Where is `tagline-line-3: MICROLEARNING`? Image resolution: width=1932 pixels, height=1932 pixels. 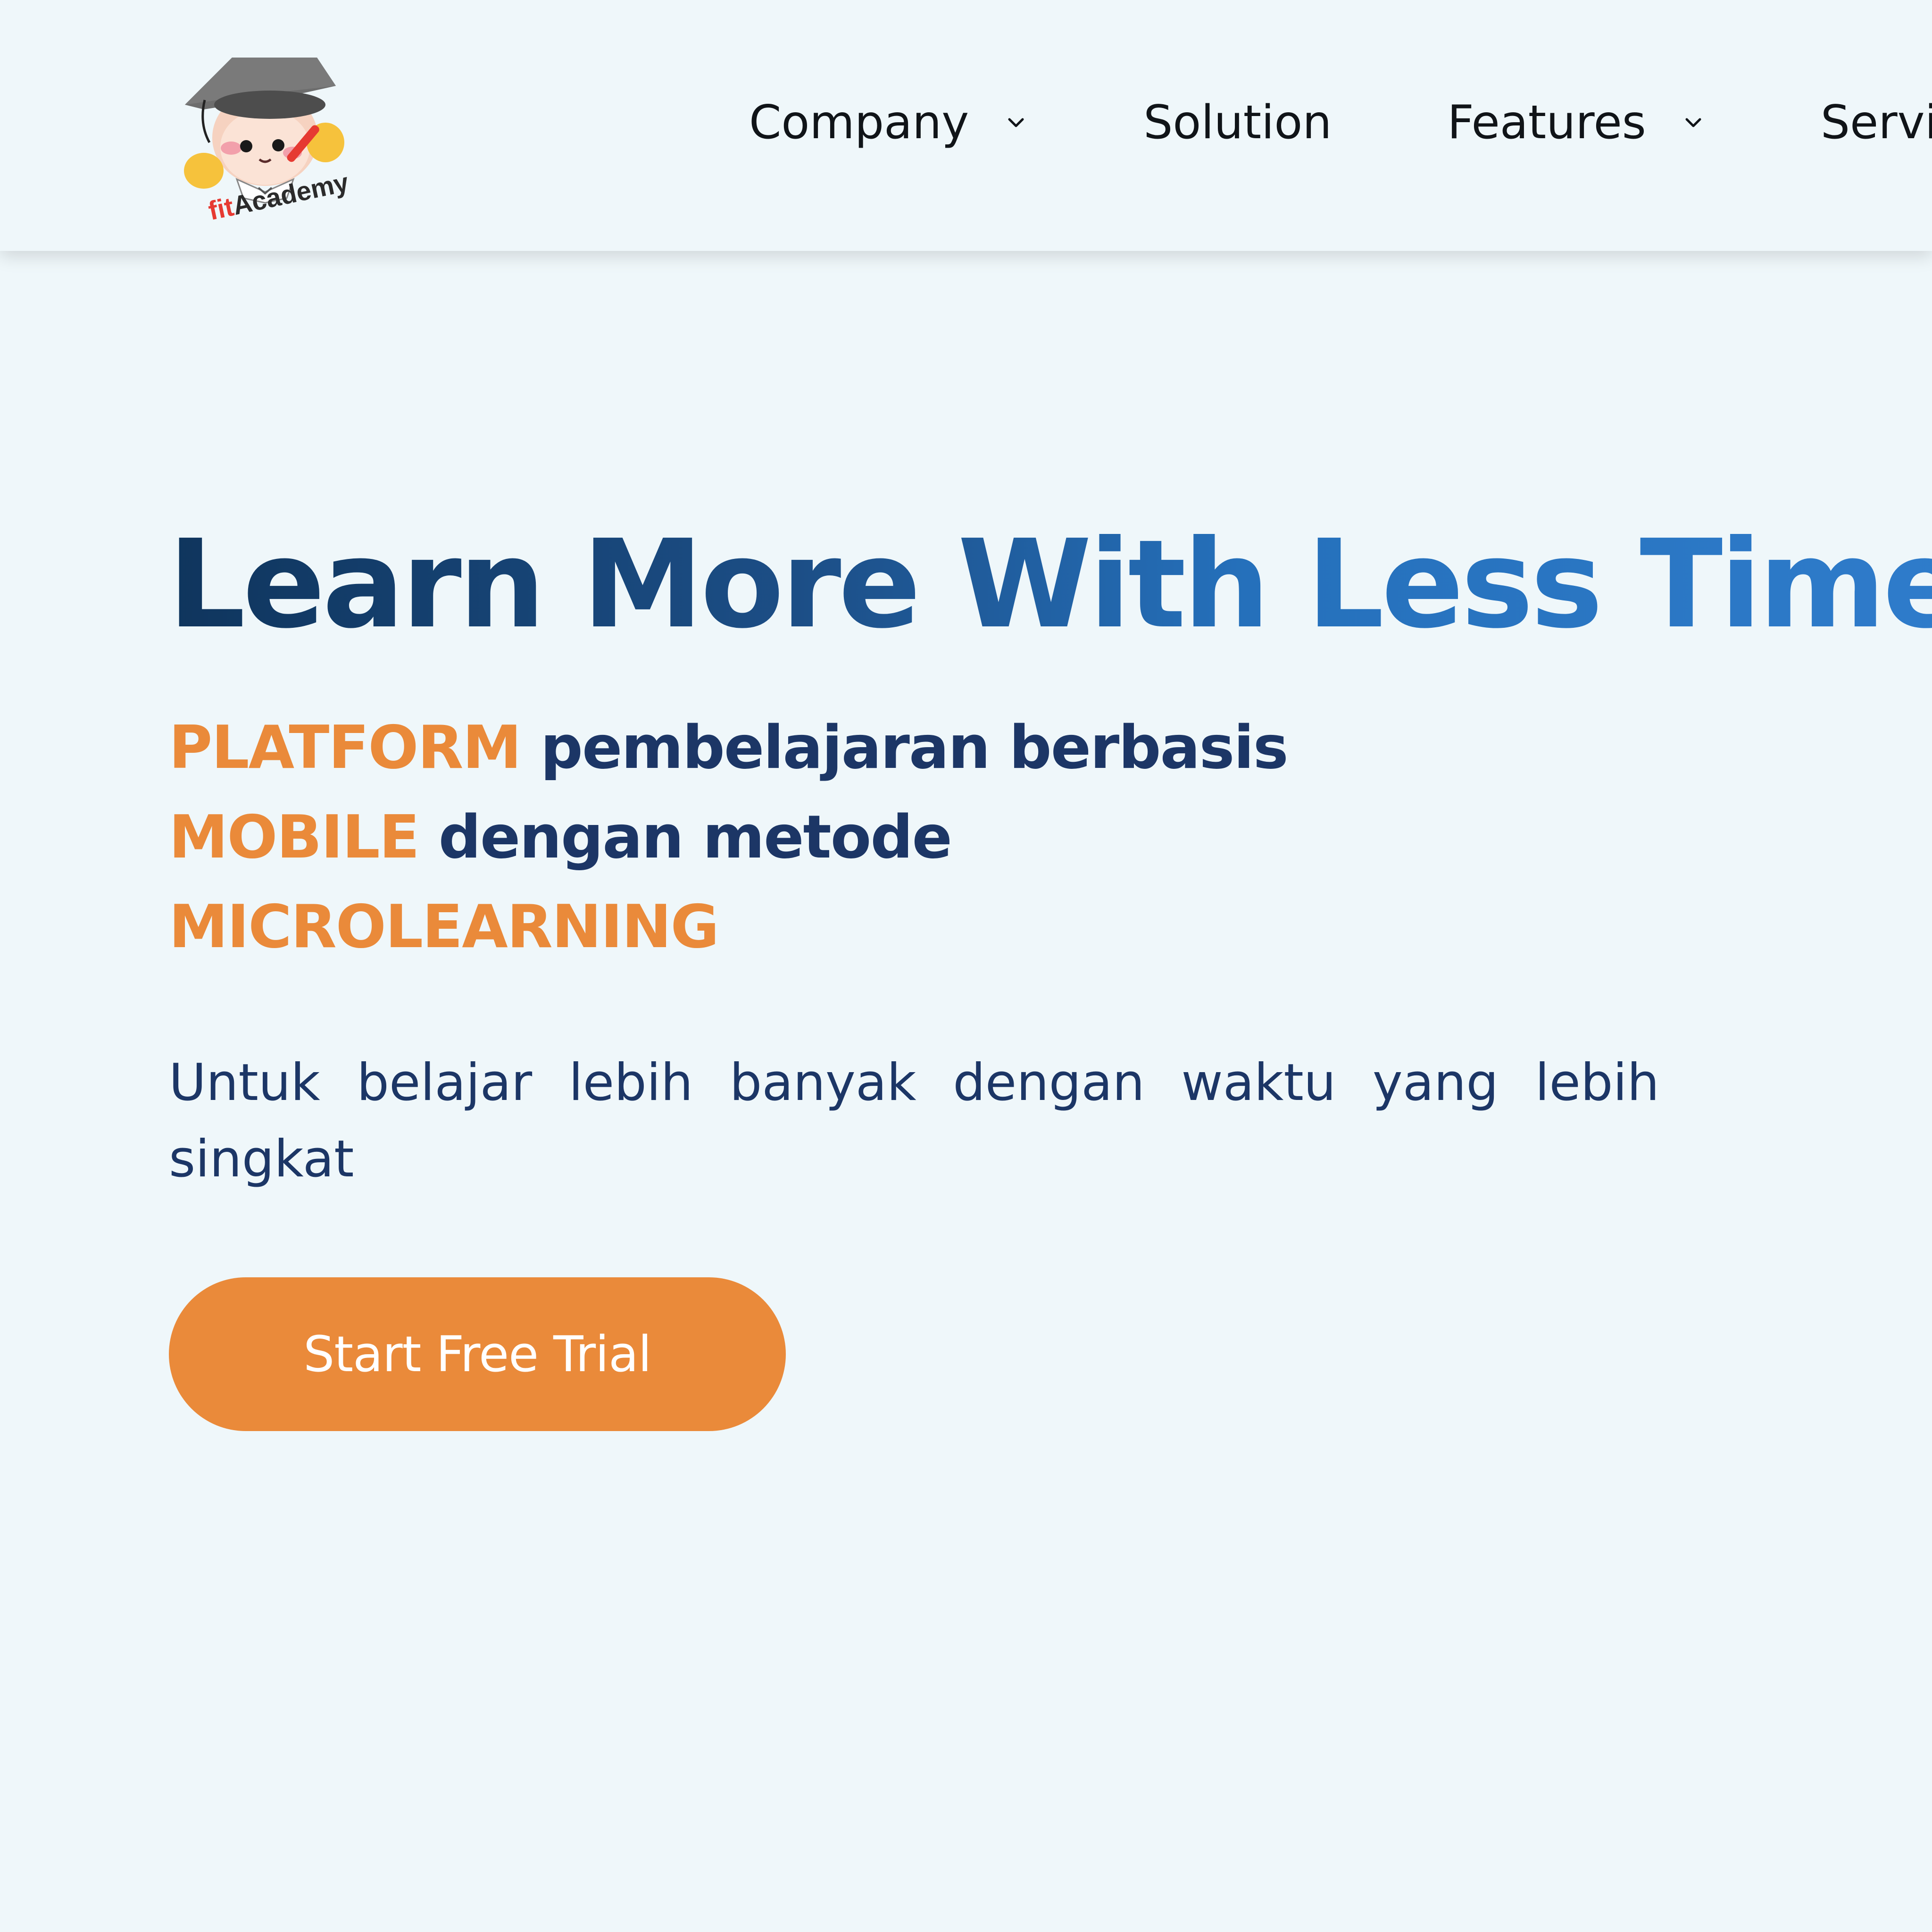 tagline-line-3: MICROLEARNING is located at coordinates (729, 927).